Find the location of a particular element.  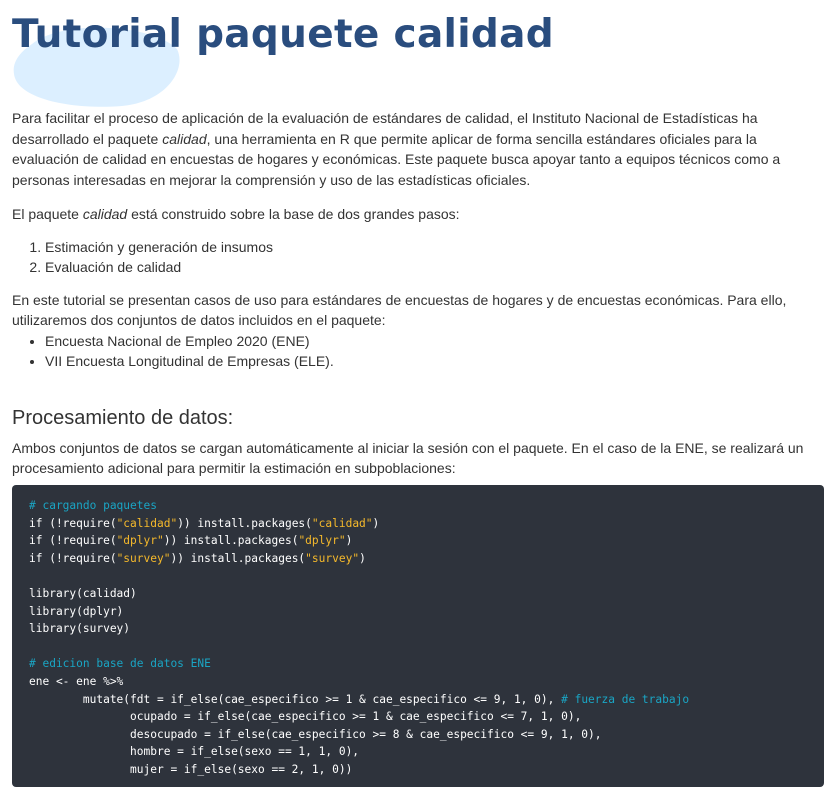

code-line: library(survey) is located at coordinates (80, 629).